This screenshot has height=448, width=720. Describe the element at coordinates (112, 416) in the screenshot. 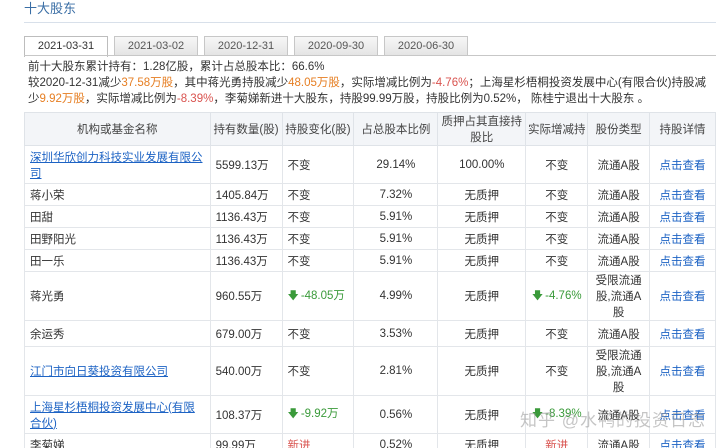

I see `holder-name-link: 上海星杉梧桐投资发展中心(有限合伙)` at that location.